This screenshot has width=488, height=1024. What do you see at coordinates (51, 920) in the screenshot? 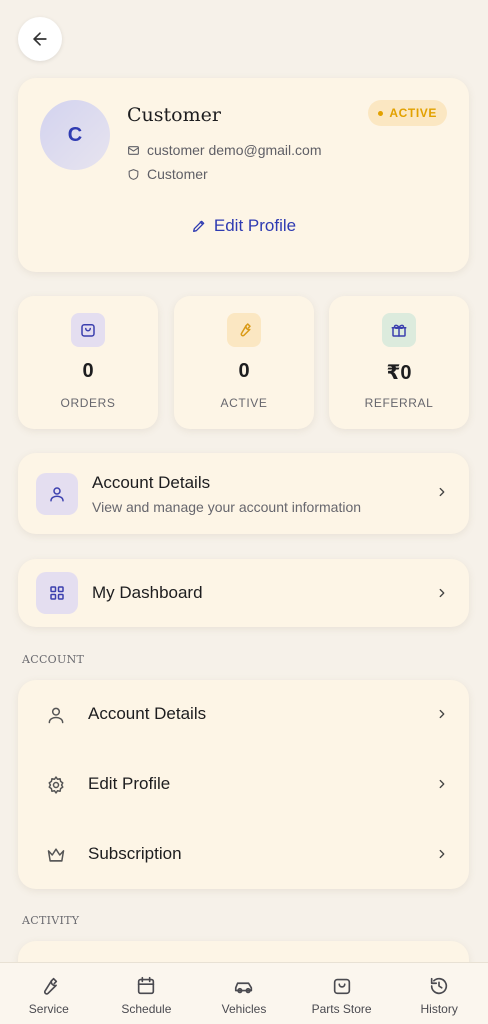
I see `section-label-activity: ACTIVITY` at bounding box center [51, 920].